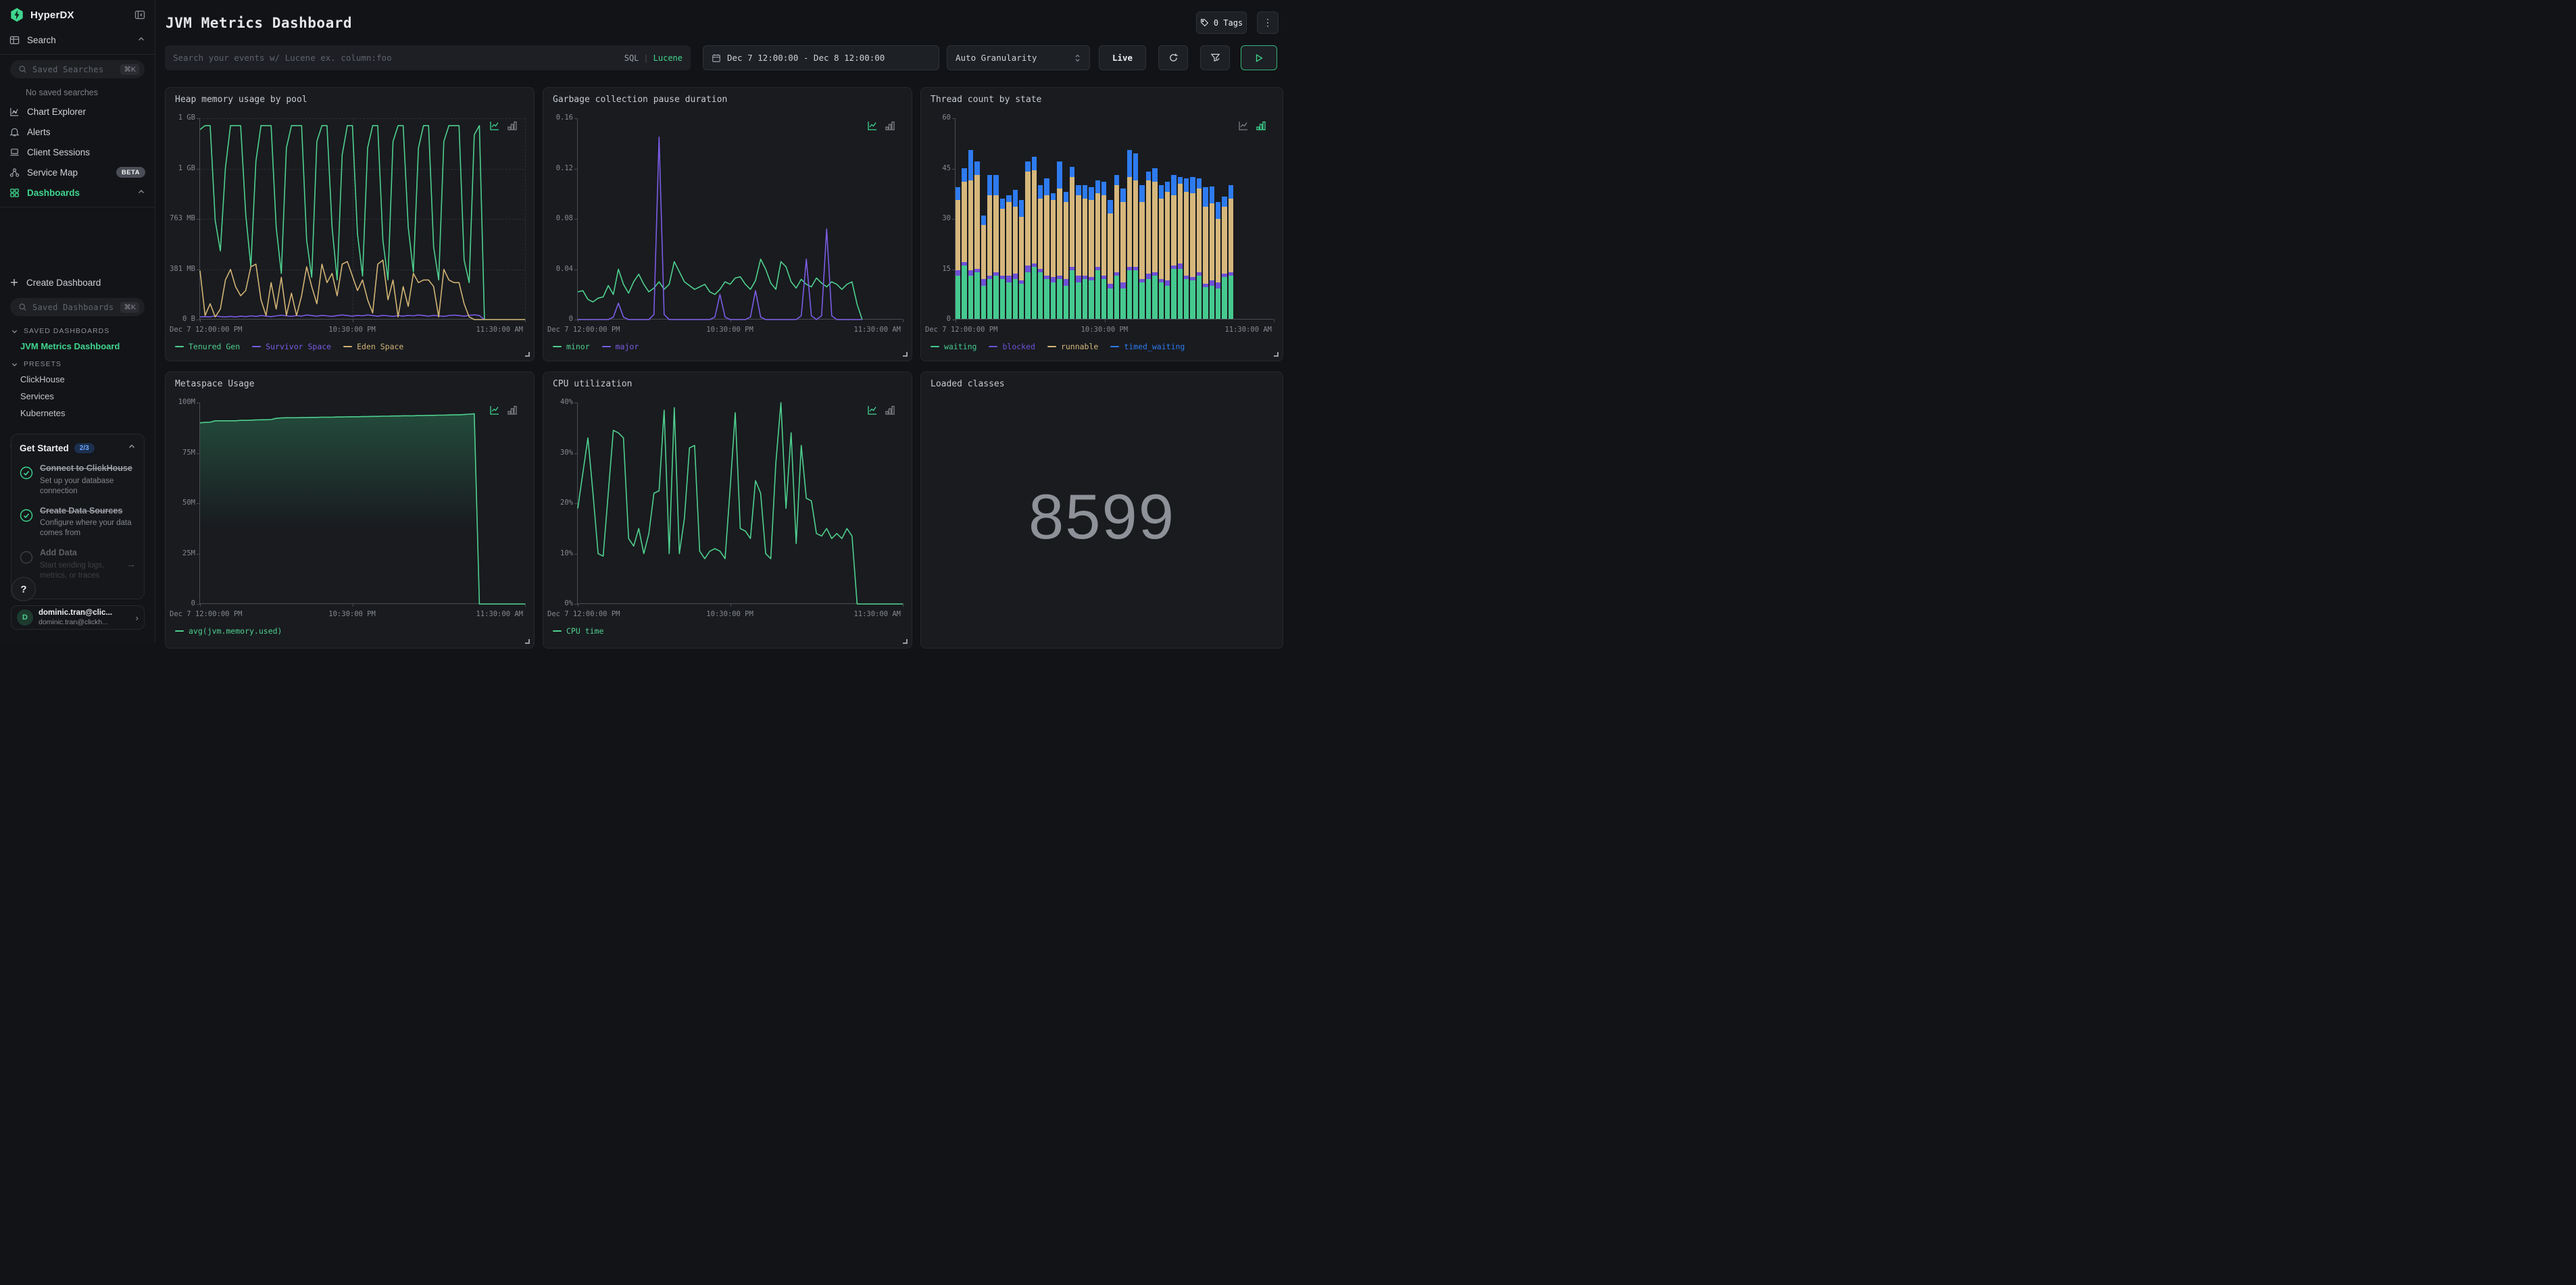 The width and height of the screenshot is (2576, 1285). Describe the element at coordinates (1148, 346) in the screenshot. I see `legend-item: timed_waiting` at that location.